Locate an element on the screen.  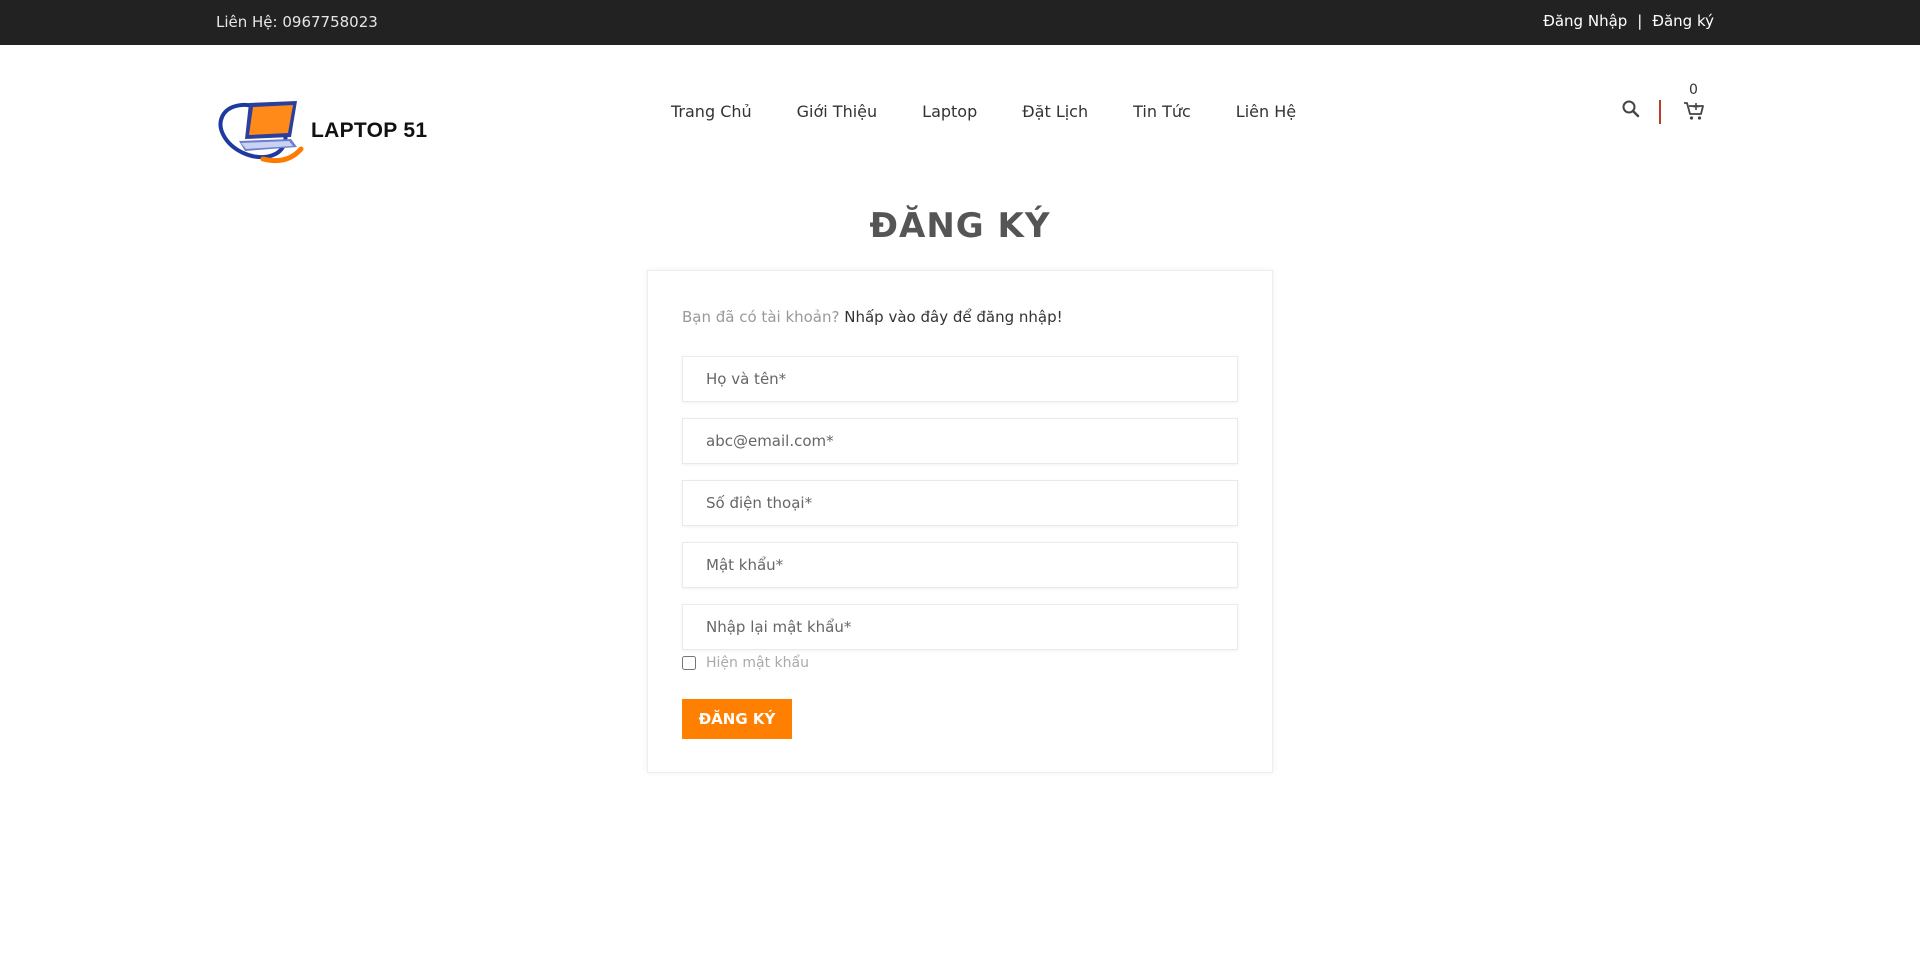
email-input is located at coordinates (960, 441).